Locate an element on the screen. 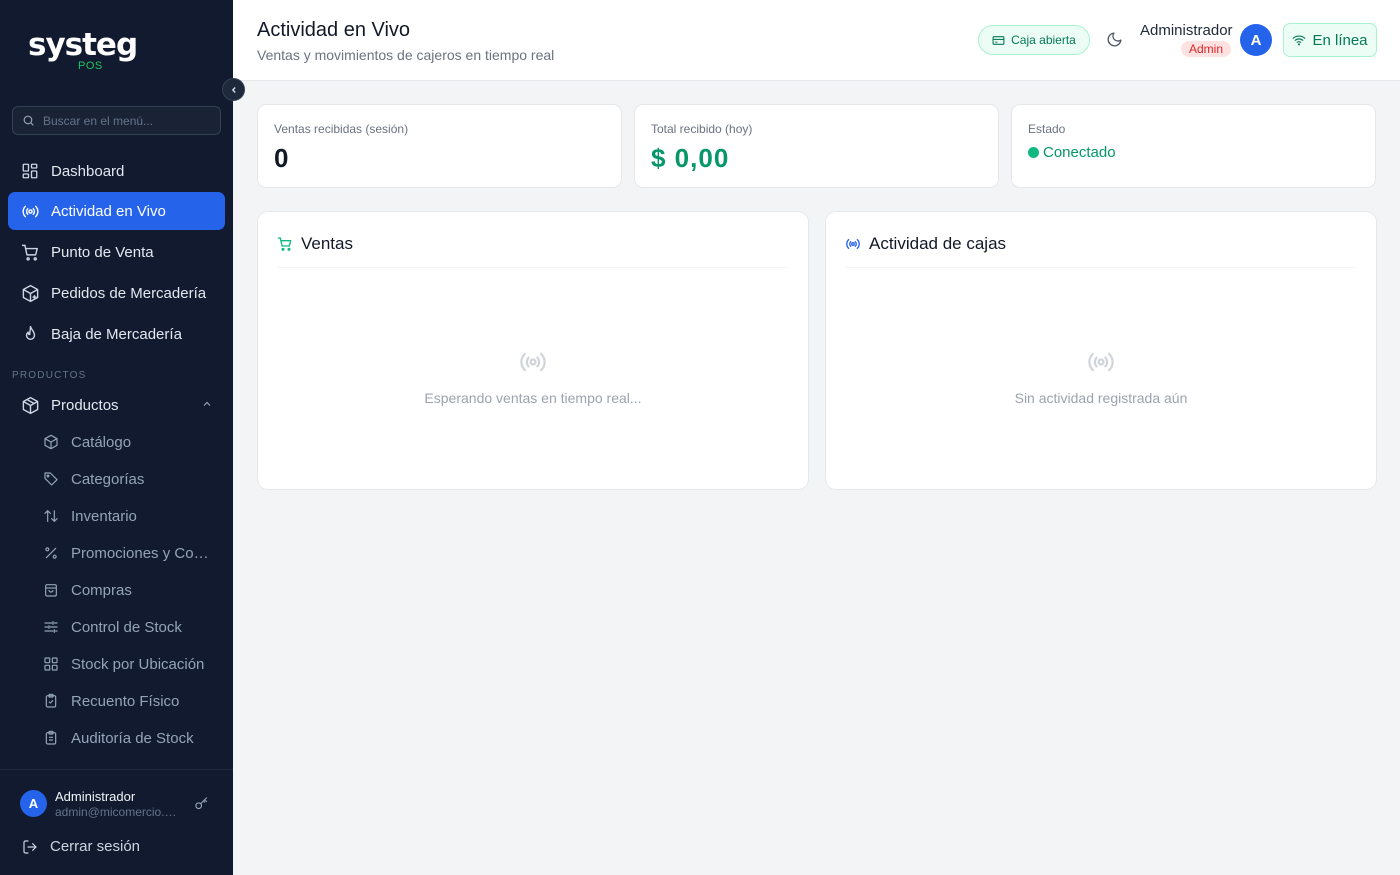 This screenshot has height=875, width=1400. sidebar-item-label: Pedidos de Mercadería is located at coordinates (129, 293).